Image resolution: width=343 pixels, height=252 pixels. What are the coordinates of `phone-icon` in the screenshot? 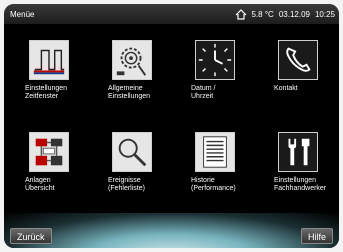 It's located at (298, 60).